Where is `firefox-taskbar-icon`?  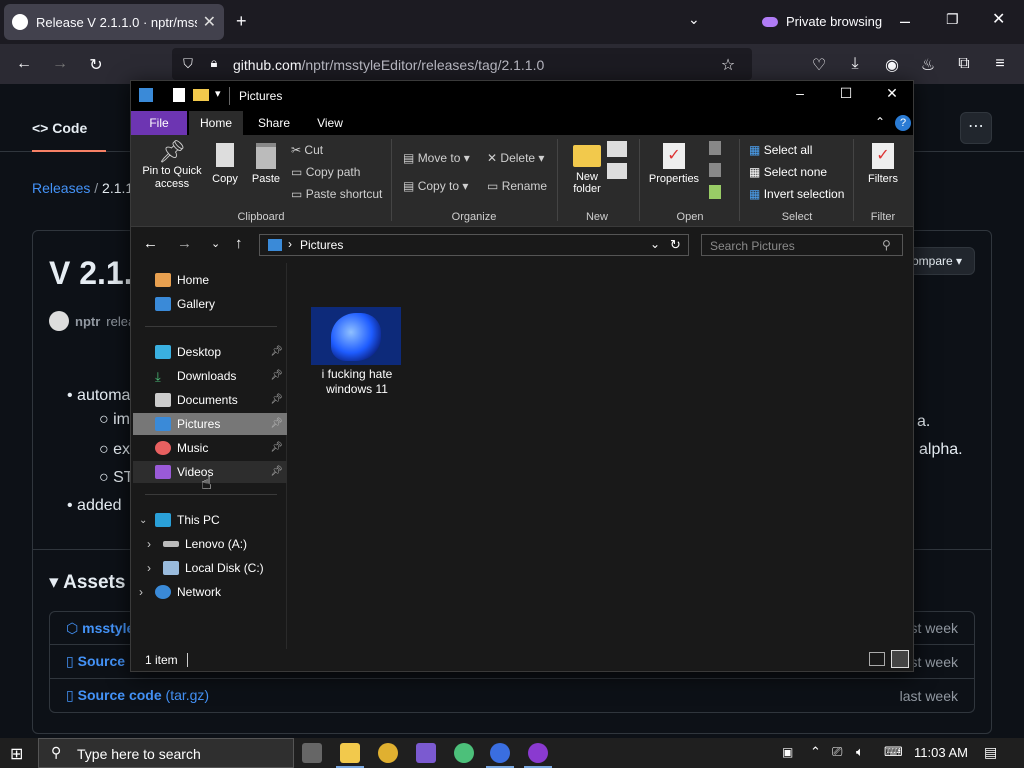
firefox-taskbar-icon is located at coordinates (500, 753).